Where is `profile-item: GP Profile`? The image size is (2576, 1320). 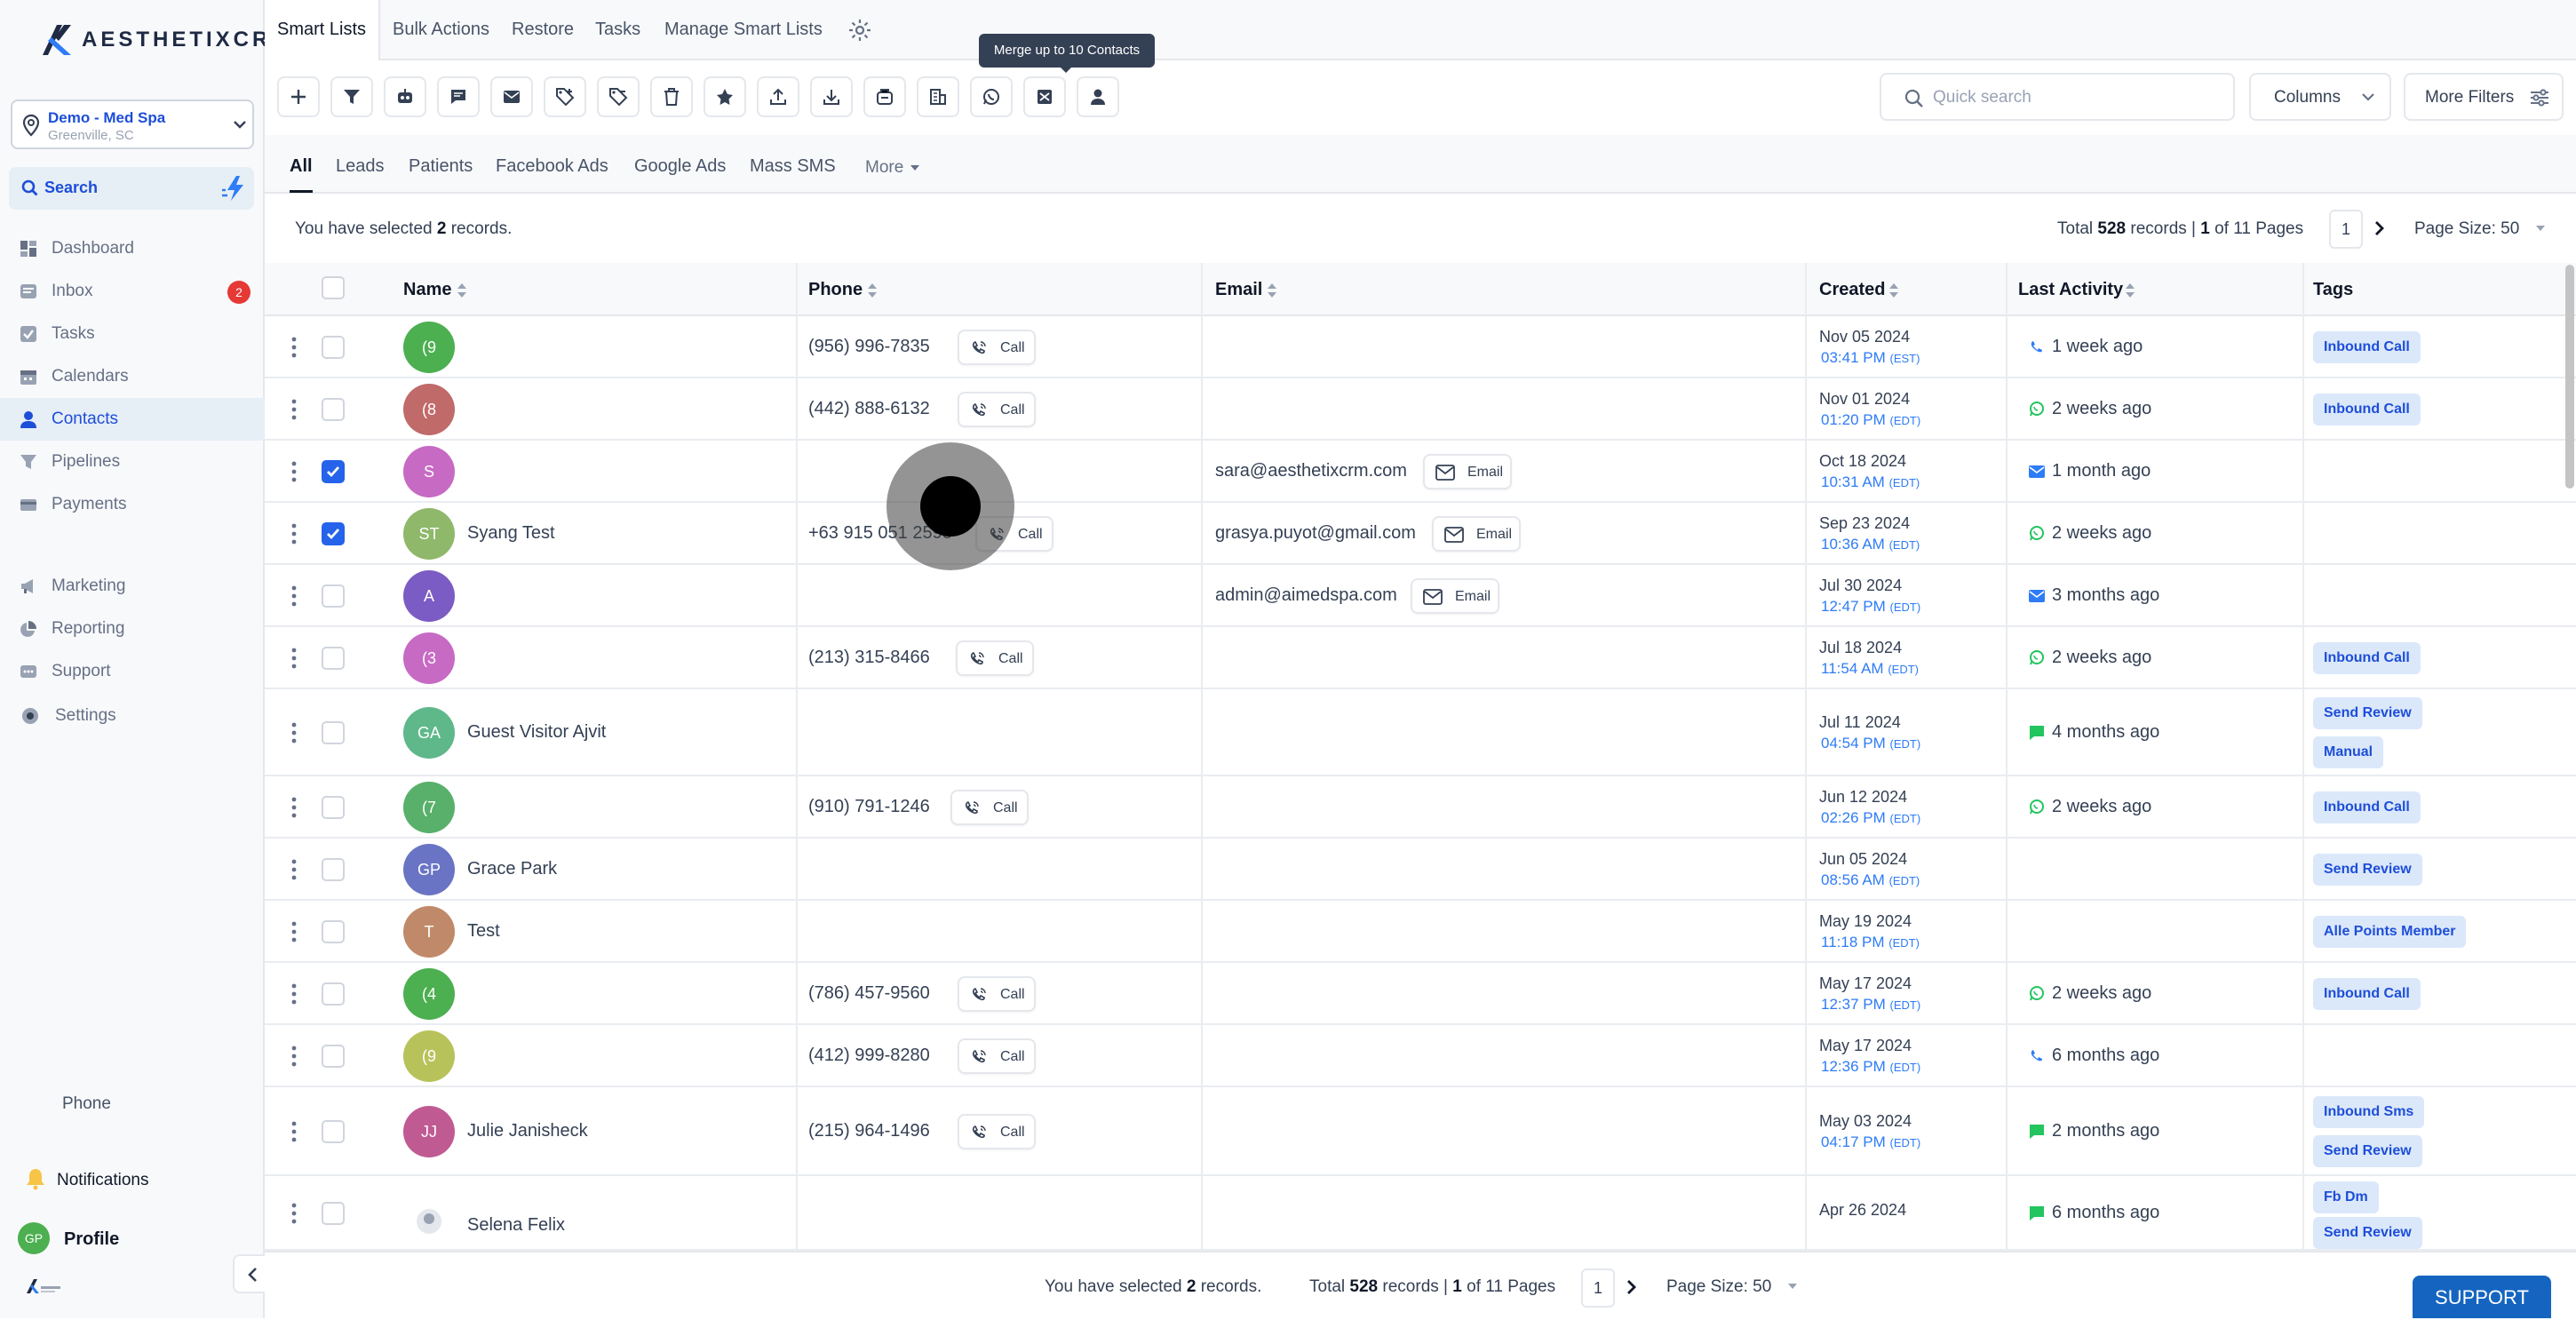 profile-item: GP Profile is located at coordinates (132, 1238).